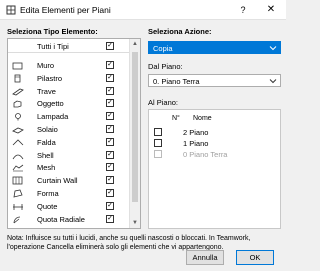  I want to click on element-type-label: Mesh, so click(46, 168).